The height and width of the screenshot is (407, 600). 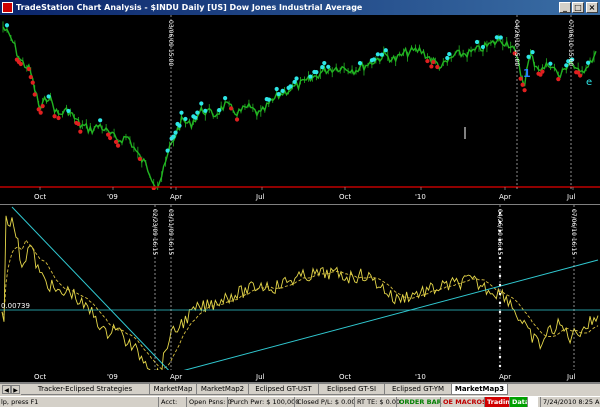 What do you see at coordinates (15, 389) in the screenshot?
I see `tab-scroll-right-icon: ▶` at bounding box center [15, 389].